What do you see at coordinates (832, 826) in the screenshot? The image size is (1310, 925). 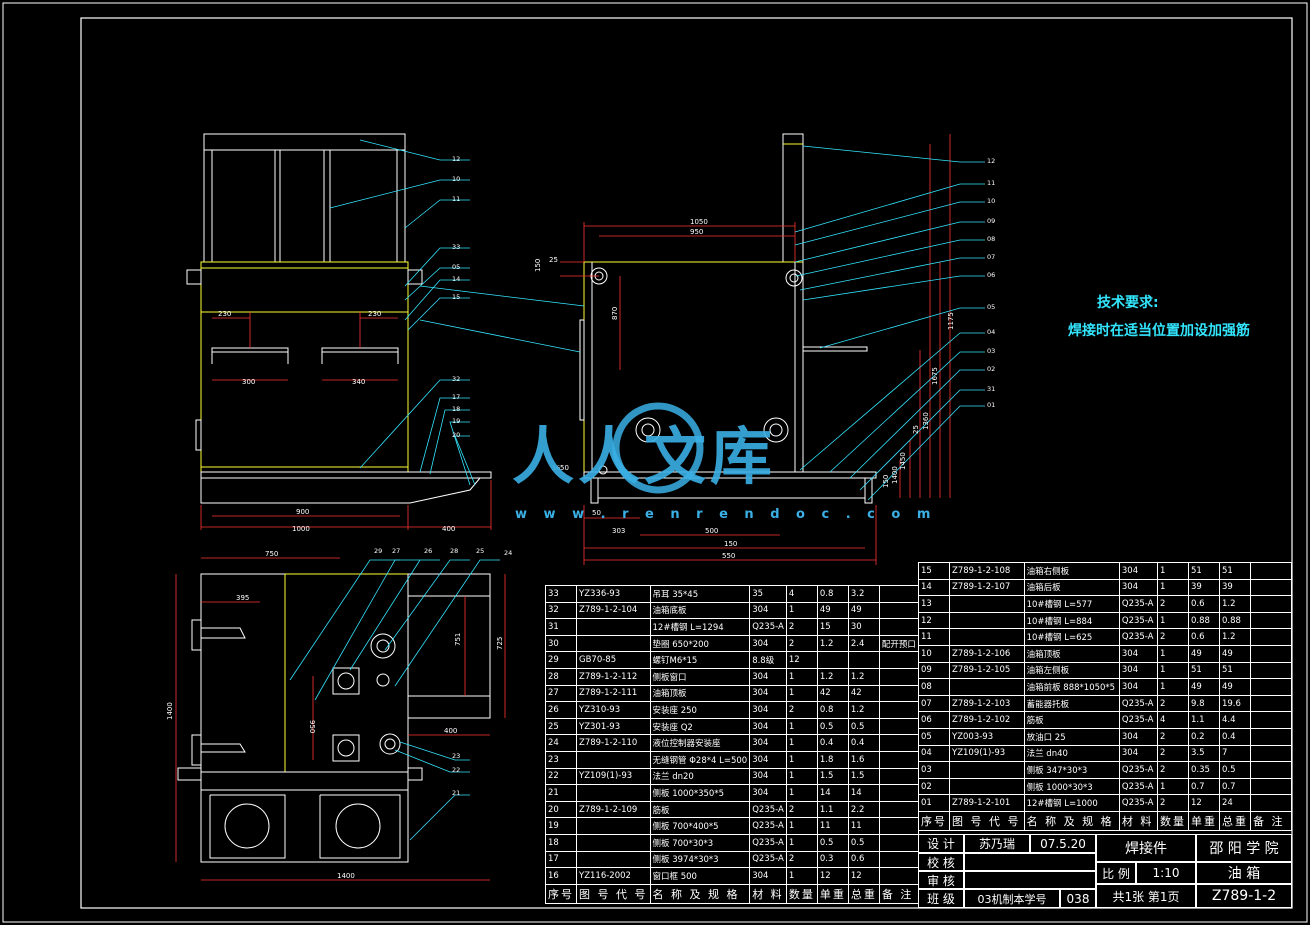 I see `bom-left-cell: 11` at bounding box center [832, 826].